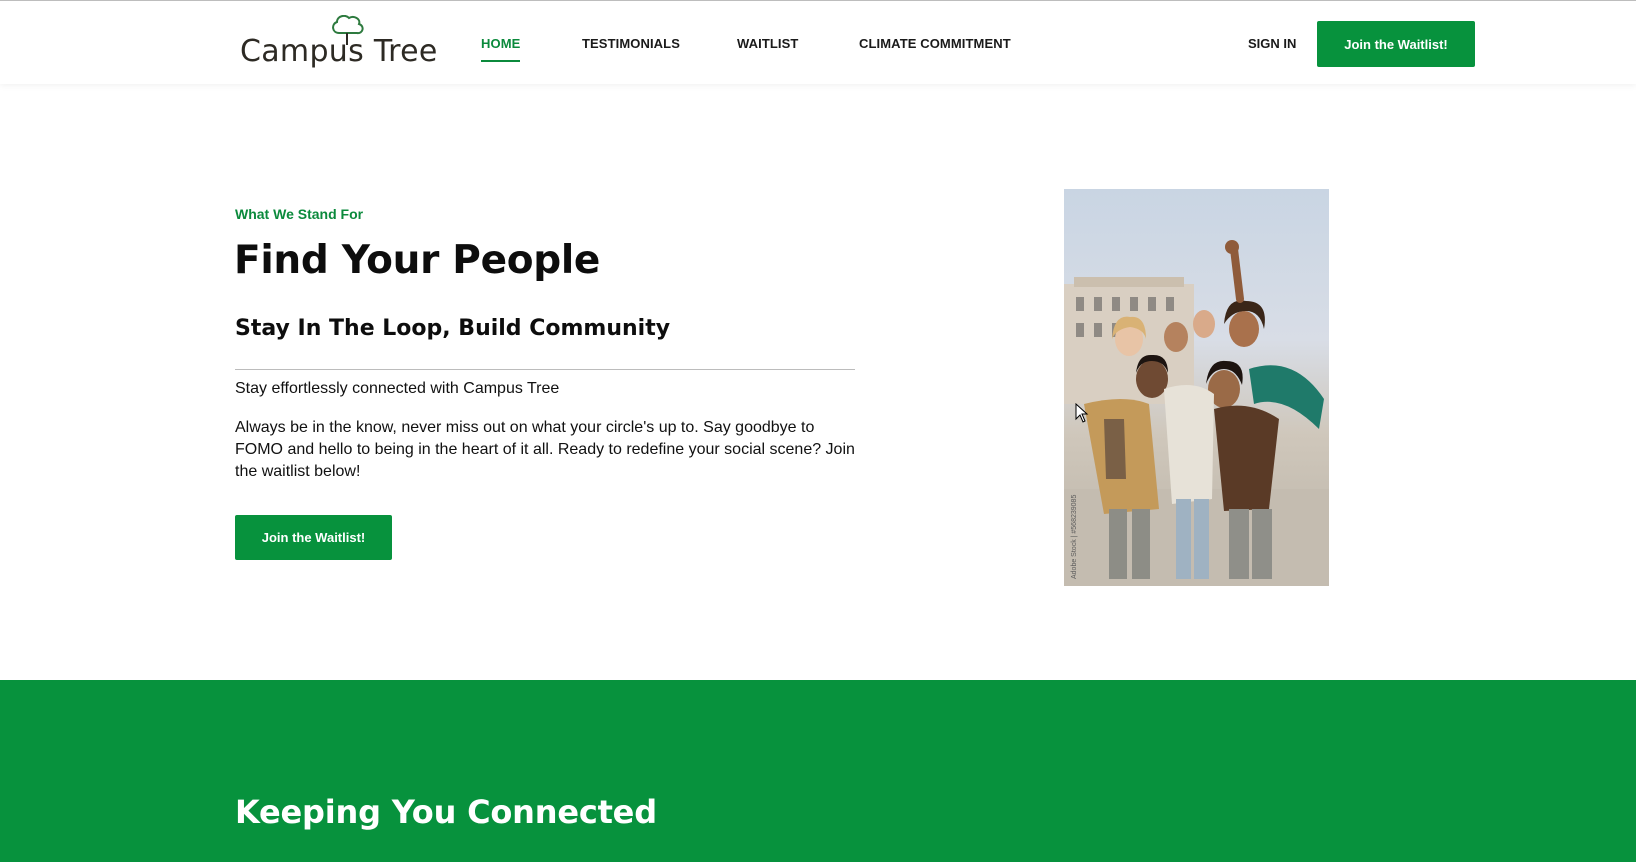  I want to click on hero-join-waitlist-button: Join the Waitlist!, so click(313, 537).